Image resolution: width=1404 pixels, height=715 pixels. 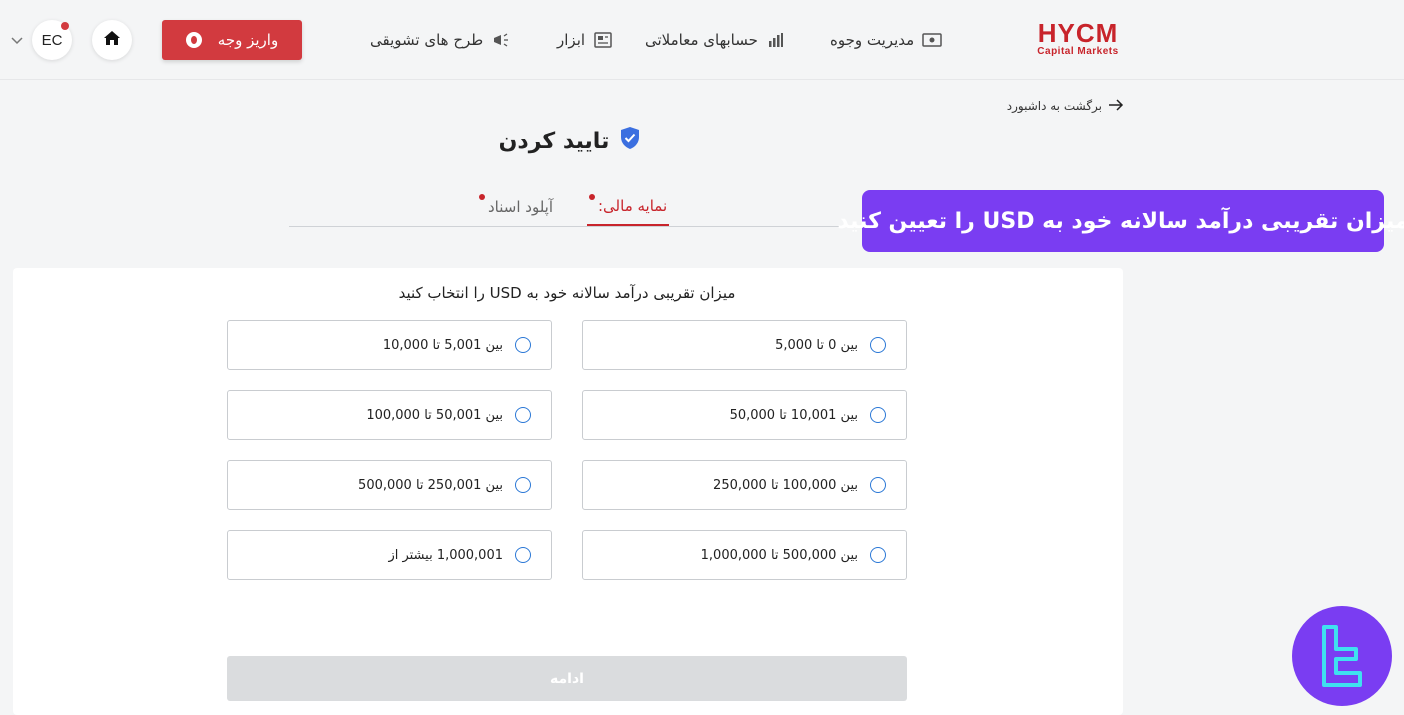 I want to click on hycm-logo: HYCM Capital Markets, so click(x=1078, y=39).